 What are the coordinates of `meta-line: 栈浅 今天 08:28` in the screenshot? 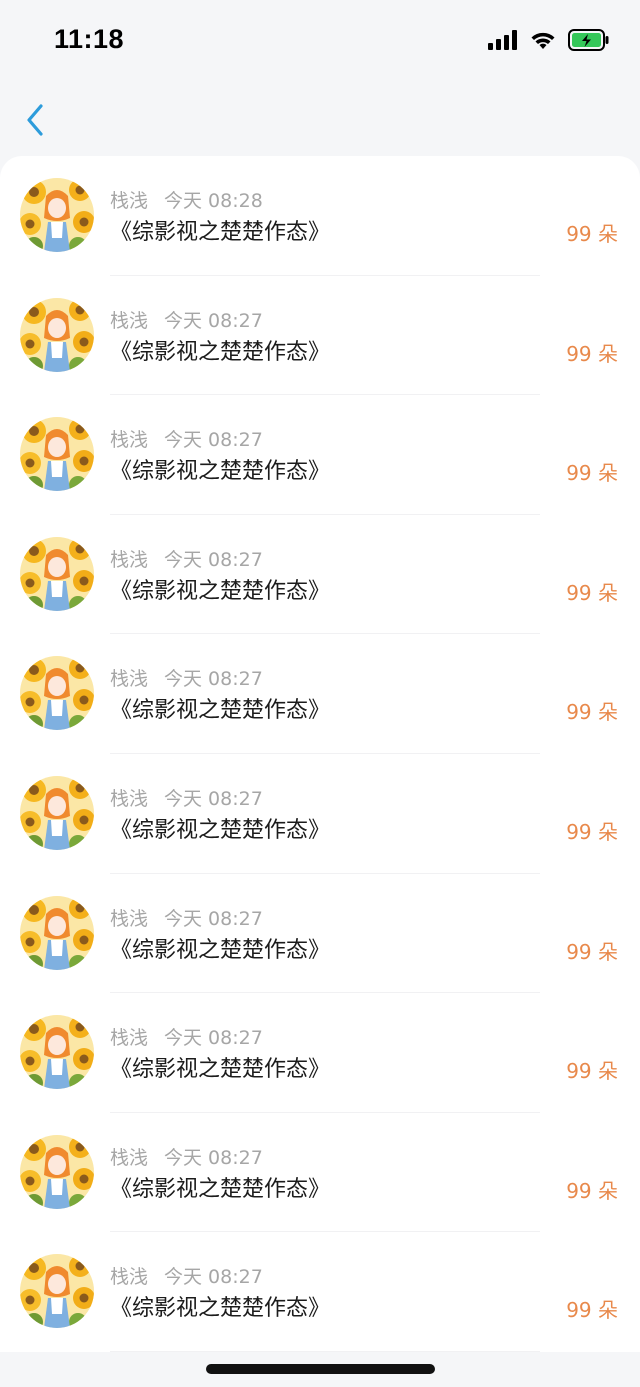 It's located at (186, 199).